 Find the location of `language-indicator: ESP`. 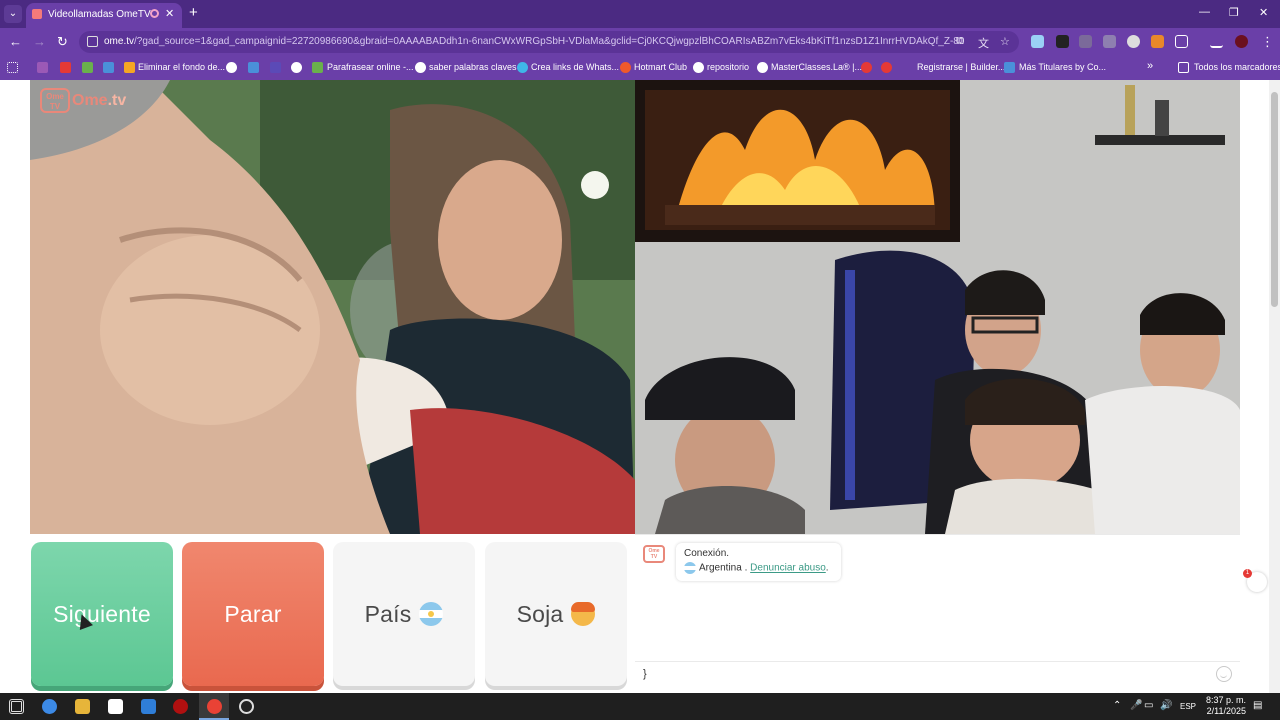

language-indicator: ESP is located at coordinates (1188, 706).